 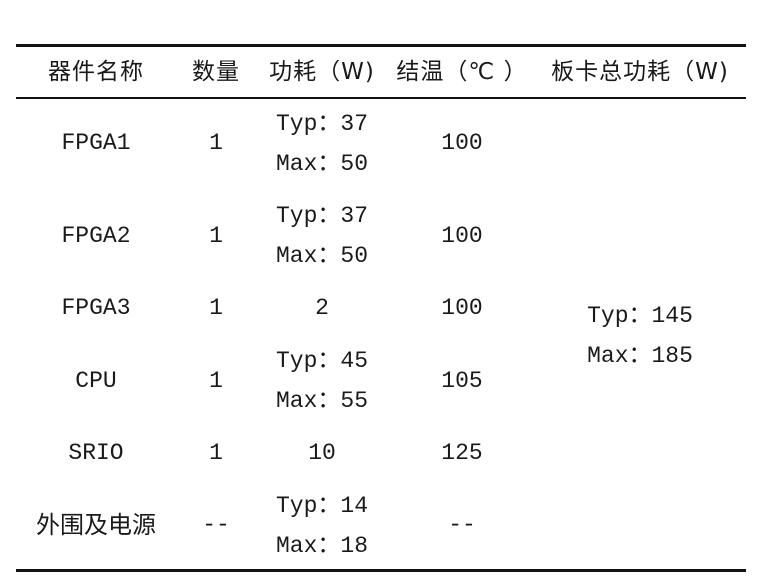 I want to click on component-name: SRIO, so click(x=96, y=453).